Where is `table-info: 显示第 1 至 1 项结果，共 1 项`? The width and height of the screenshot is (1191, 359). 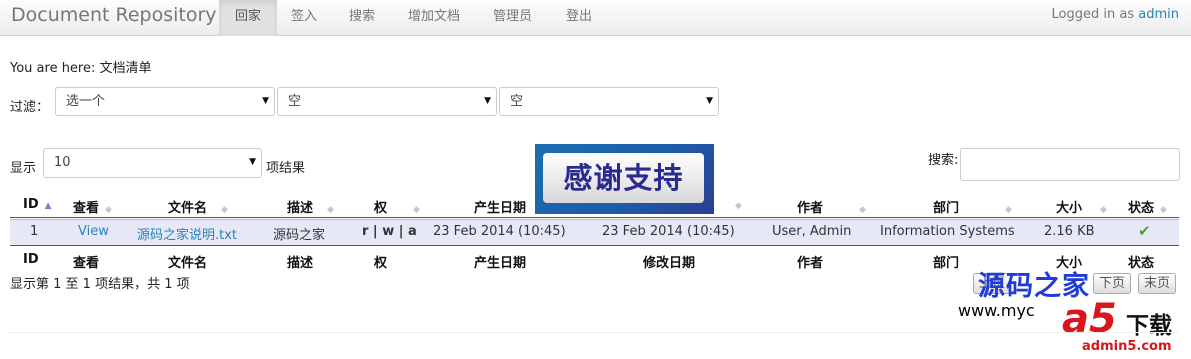 table-info: 显示第 1 至 1 项结果，共 1 项 is located at coordinates (100, 284).